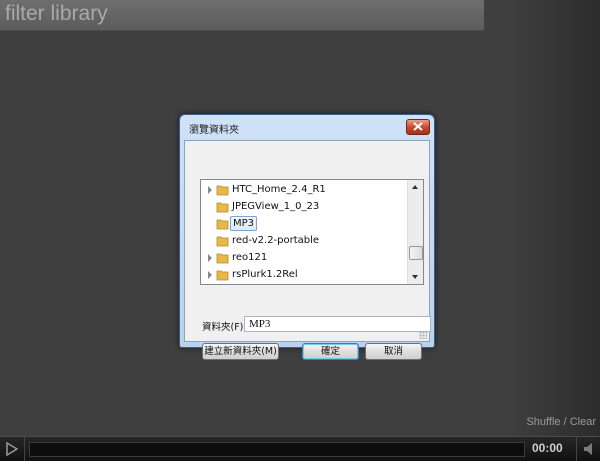 This screenshot has width=600, height=461. I want to click on clear-link: Clear, so click(583, 422).